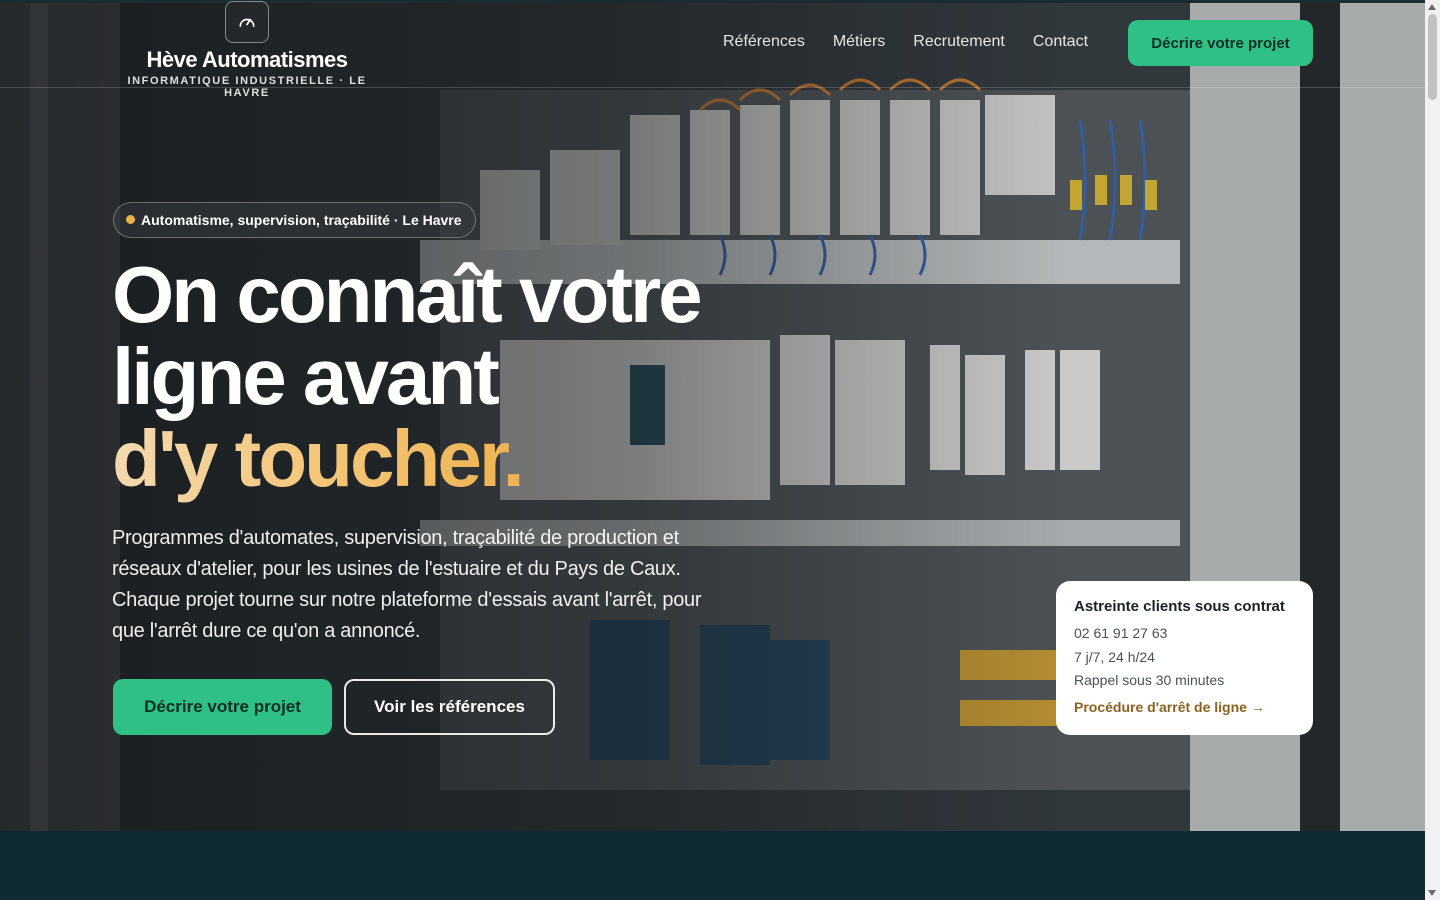 Image resolution: width=1440 pixels, height=900 pixels. What do you see at coordinates (1432, 450) in the screenshot?
I see `page-scrollbar` at bounding box center [1432, 450].